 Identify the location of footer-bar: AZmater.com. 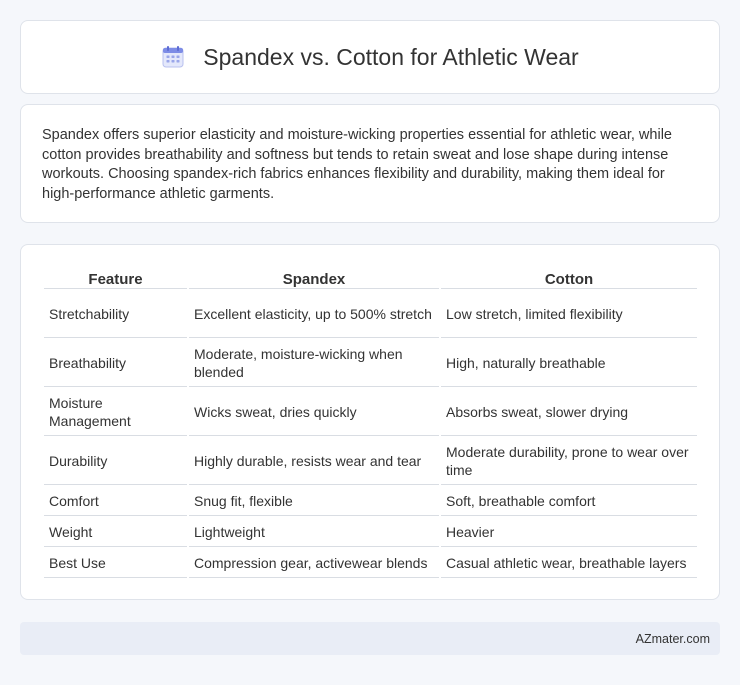
(370, 638).